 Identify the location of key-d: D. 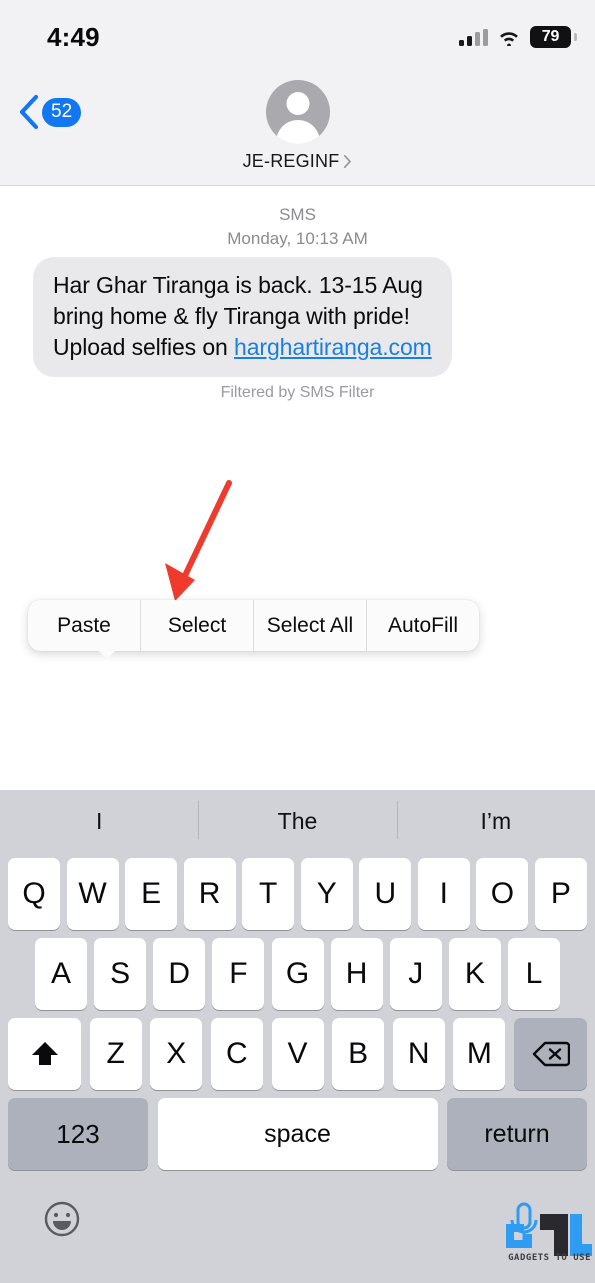
(179, 974).